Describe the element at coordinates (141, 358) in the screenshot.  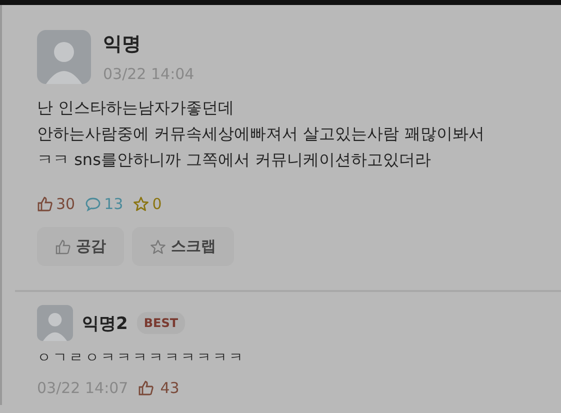
I see `comment-text: ㅇㄱㄹㅇㅋㅋㅋㅋㅋㅋㅋㅋㅋ` at that location.